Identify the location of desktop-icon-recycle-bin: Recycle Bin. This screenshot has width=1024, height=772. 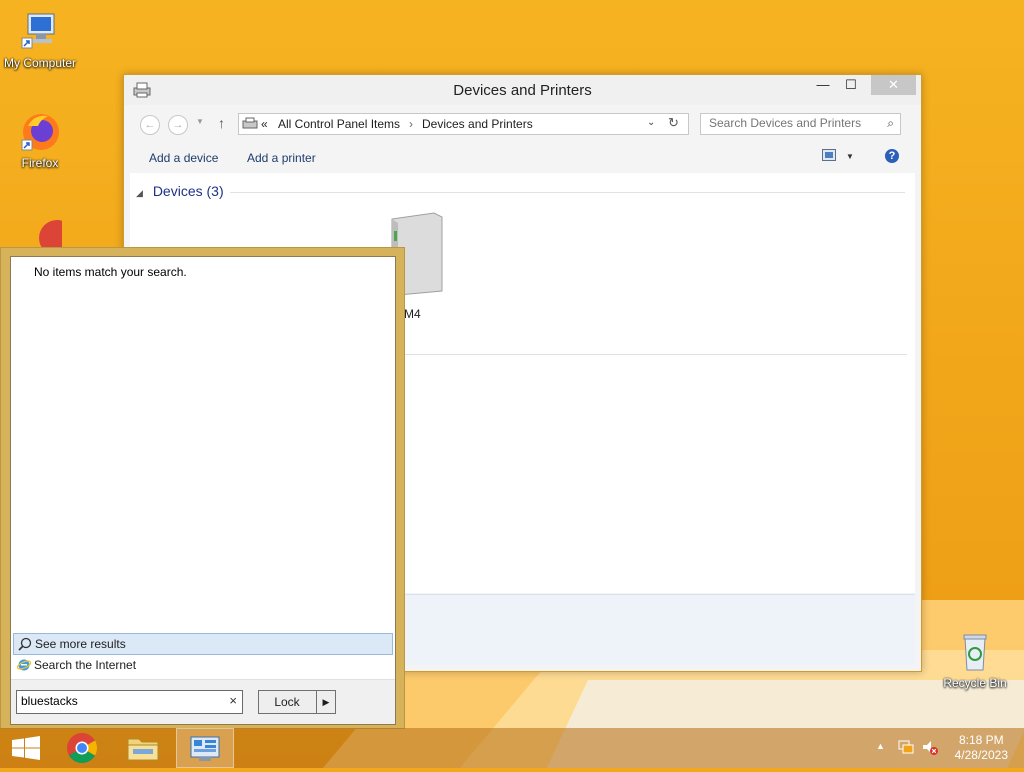
(975, 660).